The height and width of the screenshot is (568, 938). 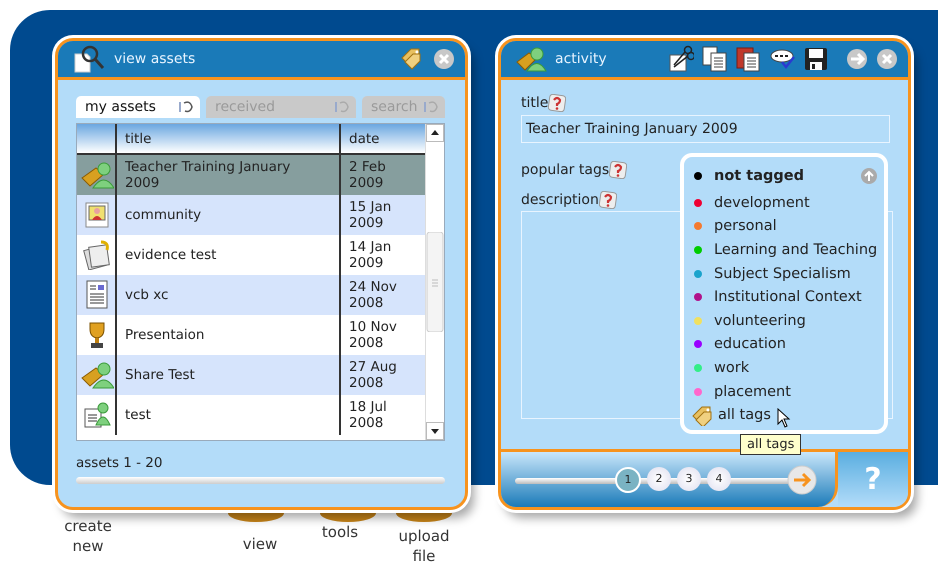 What do you see at coordinates (383, 375) in the screenshot?
I see `asset-date: 27 Aug 2008` at bounding box center [383, 375].